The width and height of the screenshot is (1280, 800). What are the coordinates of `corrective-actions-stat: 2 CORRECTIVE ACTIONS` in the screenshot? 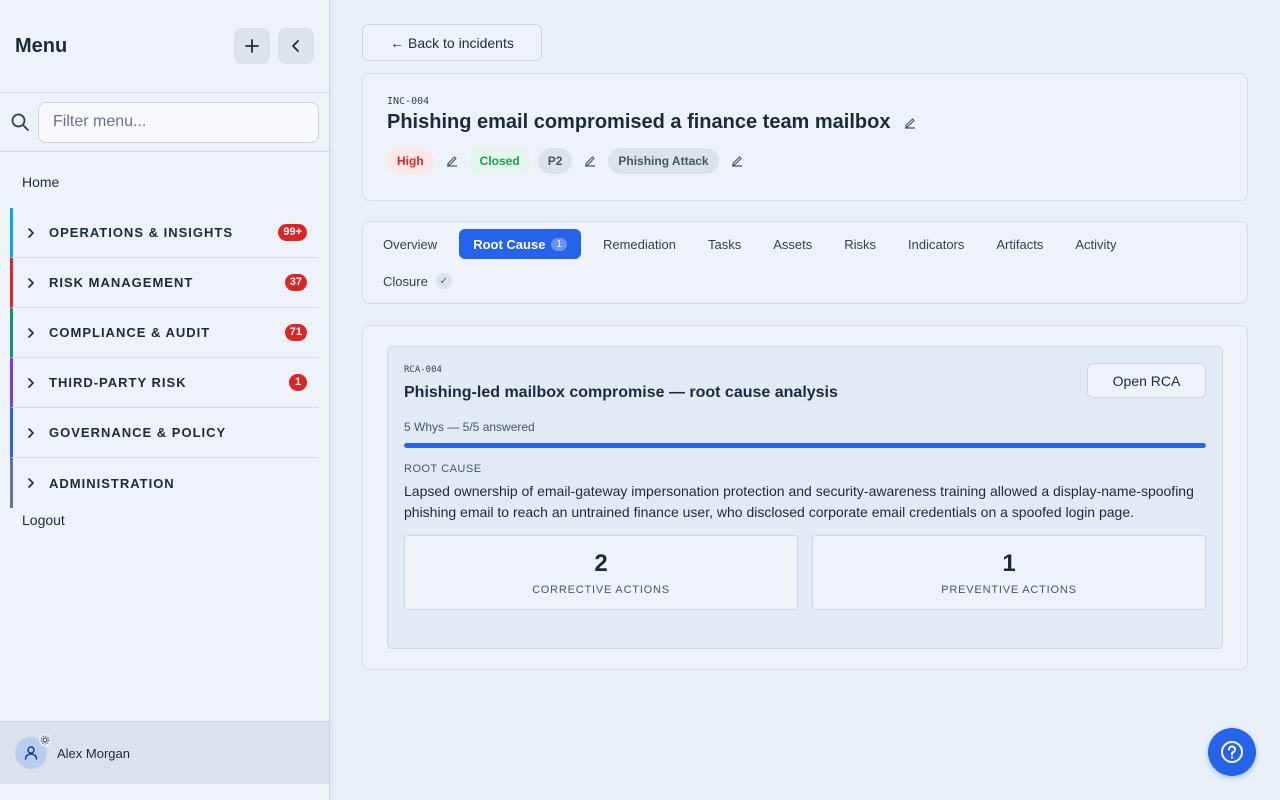 It's located at (601, 572).